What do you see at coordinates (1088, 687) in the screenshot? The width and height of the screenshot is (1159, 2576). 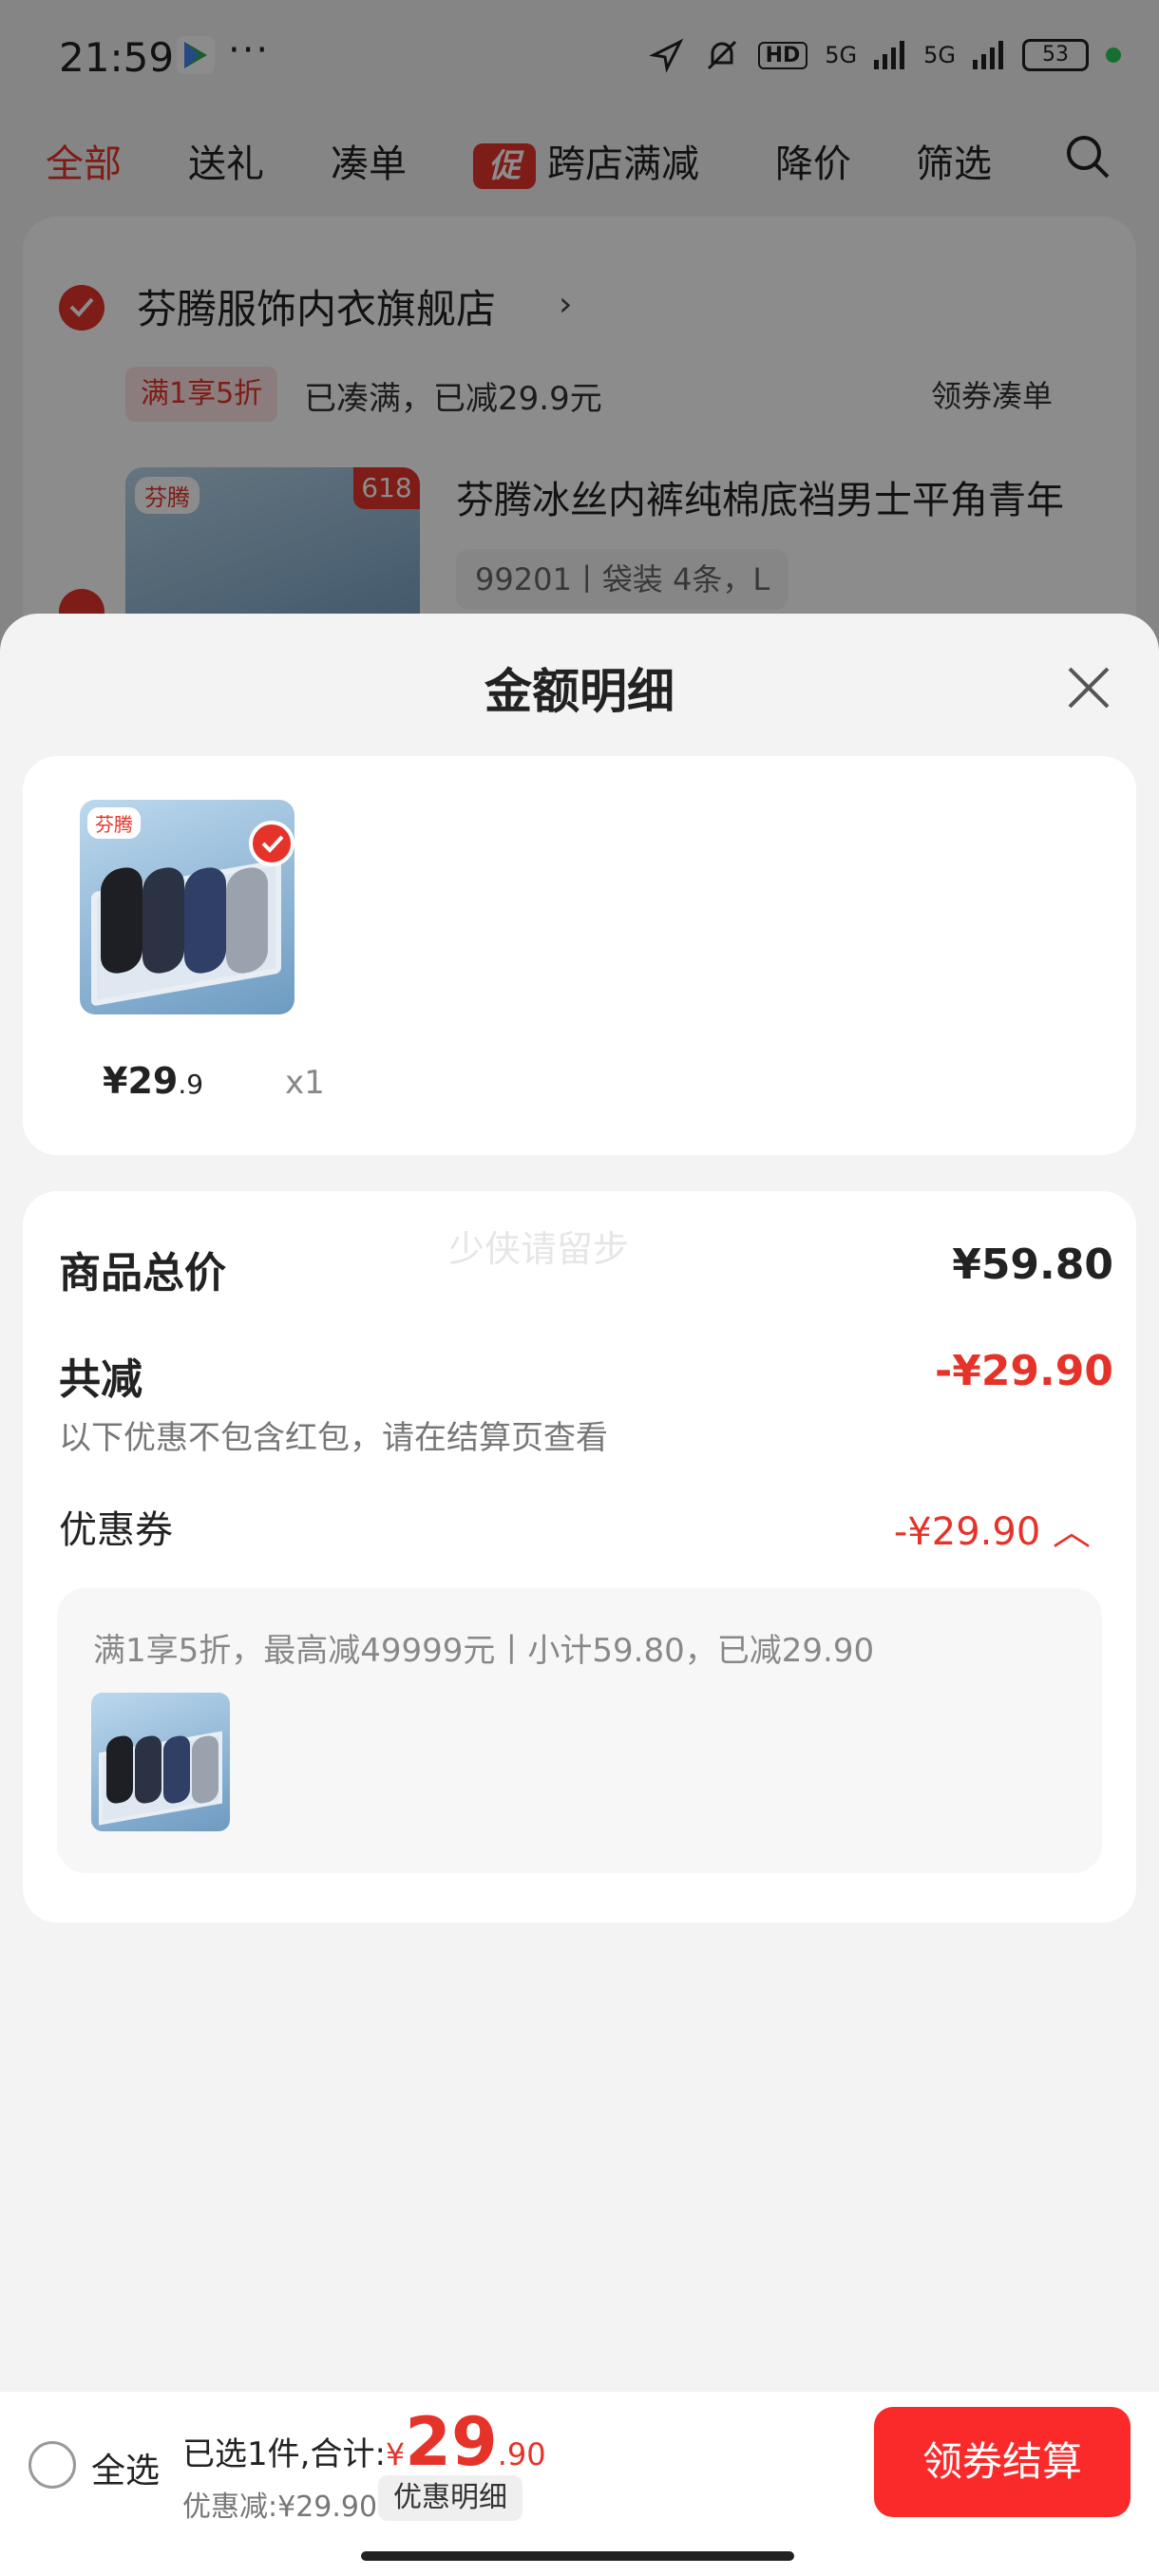 I see `close-icon` at bounding box center [1088, 687].